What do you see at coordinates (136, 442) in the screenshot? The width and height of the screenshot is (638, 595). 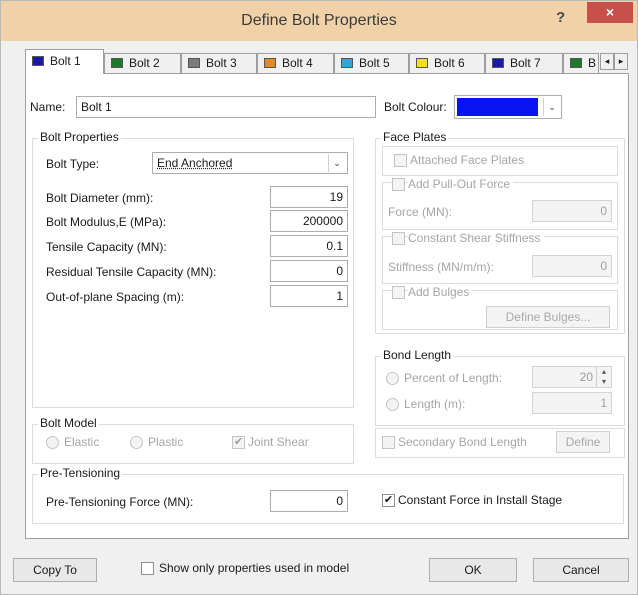 I see `plastic-radio` at bounding box center [136, 442].